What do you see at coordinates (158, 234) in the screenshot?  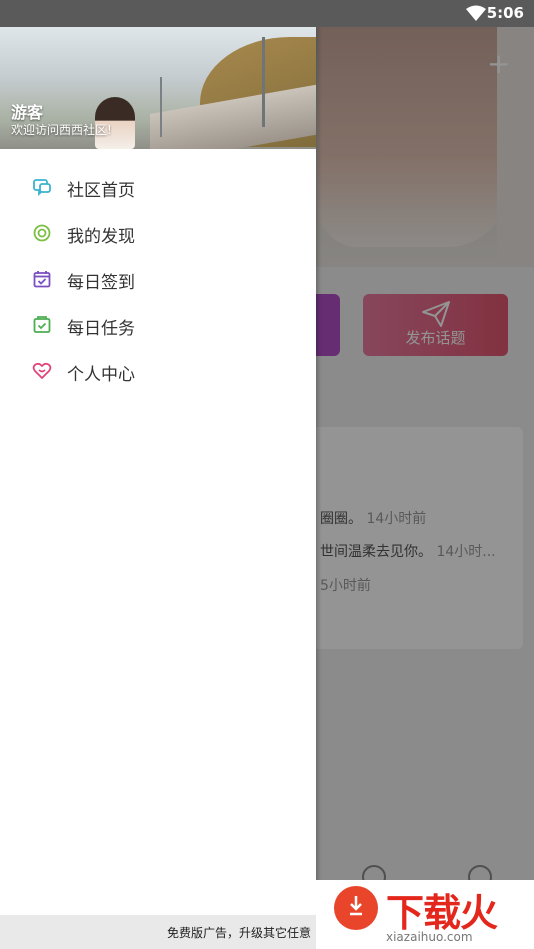 I see `menu-item-my-discover: 我的发现` at bounding box center [158, 234].